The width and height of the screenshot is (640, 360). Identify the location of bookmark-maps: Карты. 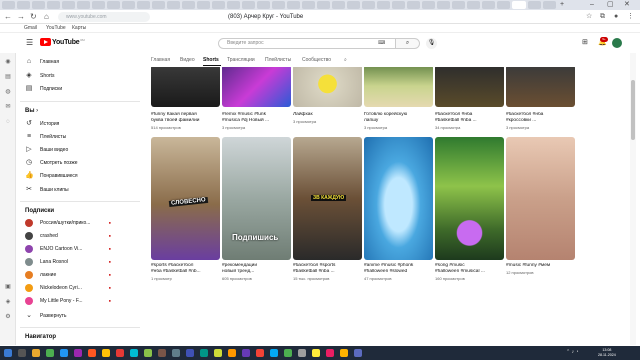
(79, 28).